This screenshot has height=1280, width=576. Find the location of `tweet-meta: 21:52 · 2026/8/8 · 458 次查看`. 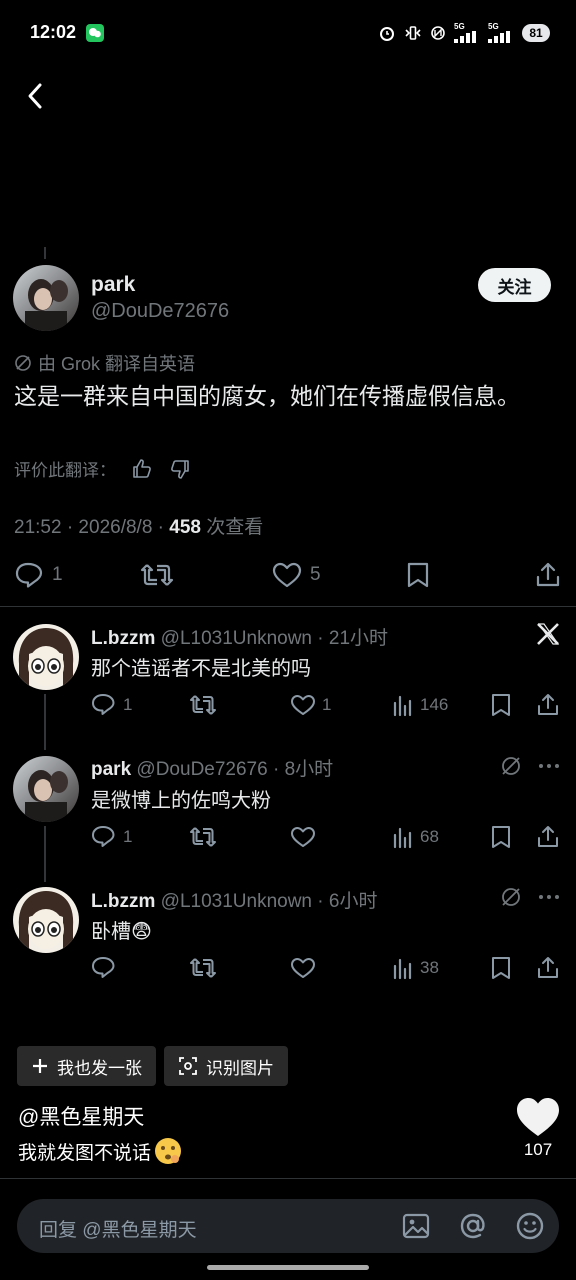

tweet-meta: 21:52 · 2026/8/8 · 458 次查看 is located at coordinates (138, 525).